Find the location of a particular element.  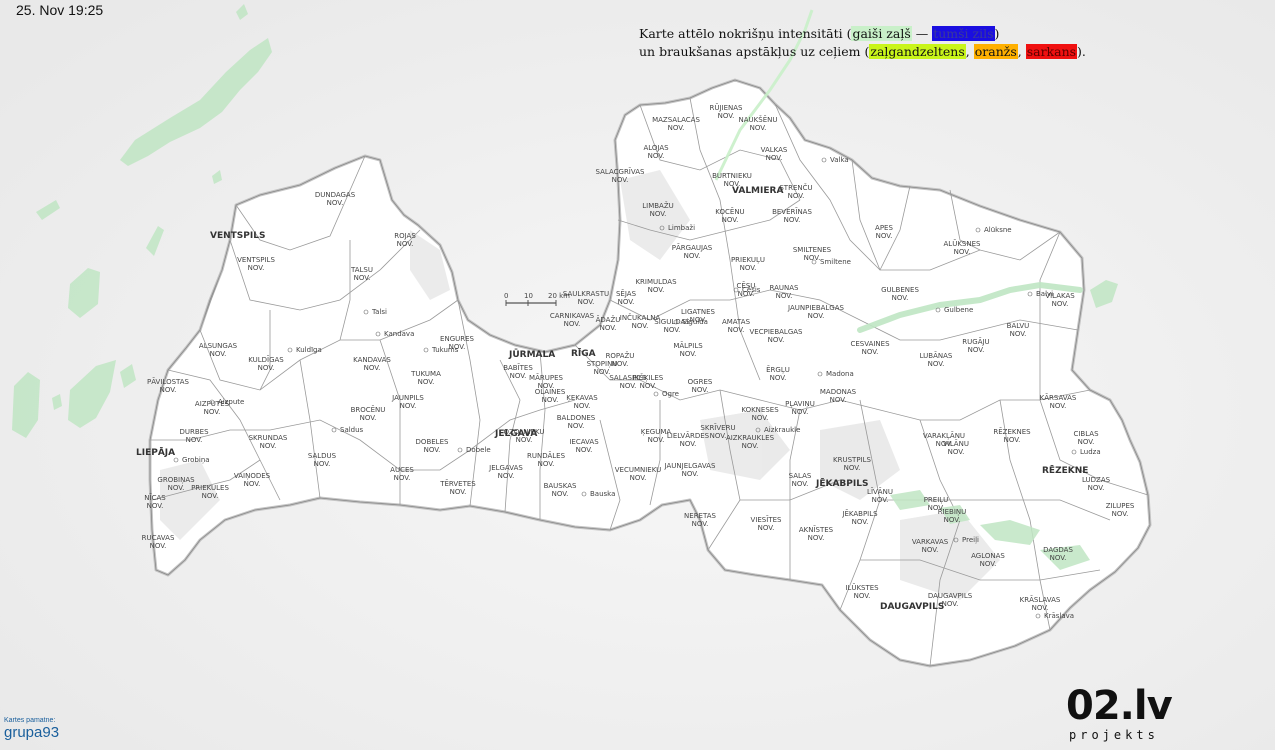

town-label: Kandava is located at coordinates (399, 334).